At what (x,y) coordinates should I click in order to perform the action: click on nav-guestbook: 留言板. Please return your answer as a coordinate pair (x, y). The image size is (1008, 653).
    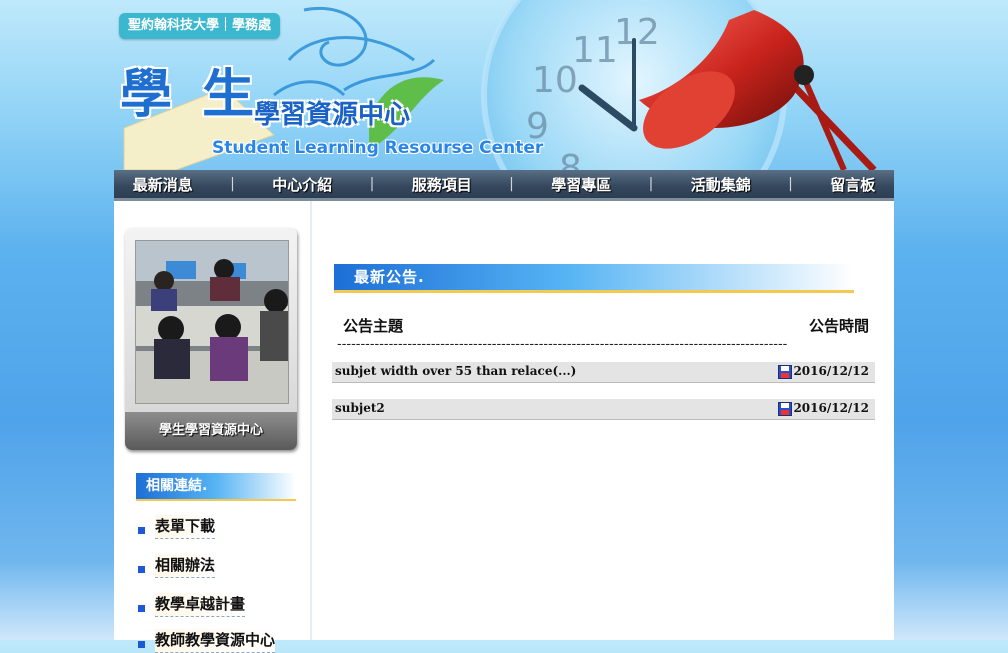
    Looking at the image, I should click on (852, 184).